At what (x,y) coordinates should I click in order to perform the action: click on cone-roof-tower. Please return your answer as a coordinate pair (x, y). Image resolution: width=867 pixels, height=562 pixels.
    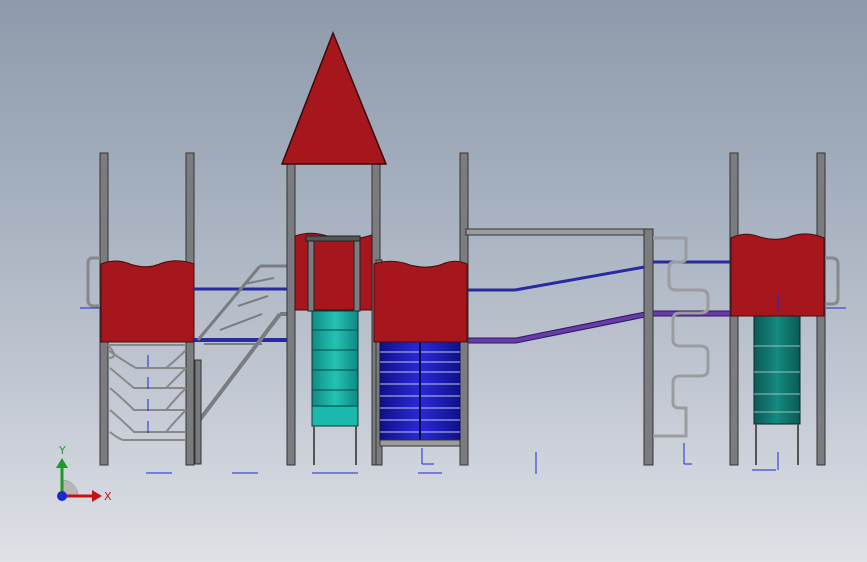
    Looking at the image, I should click on (334, 248).